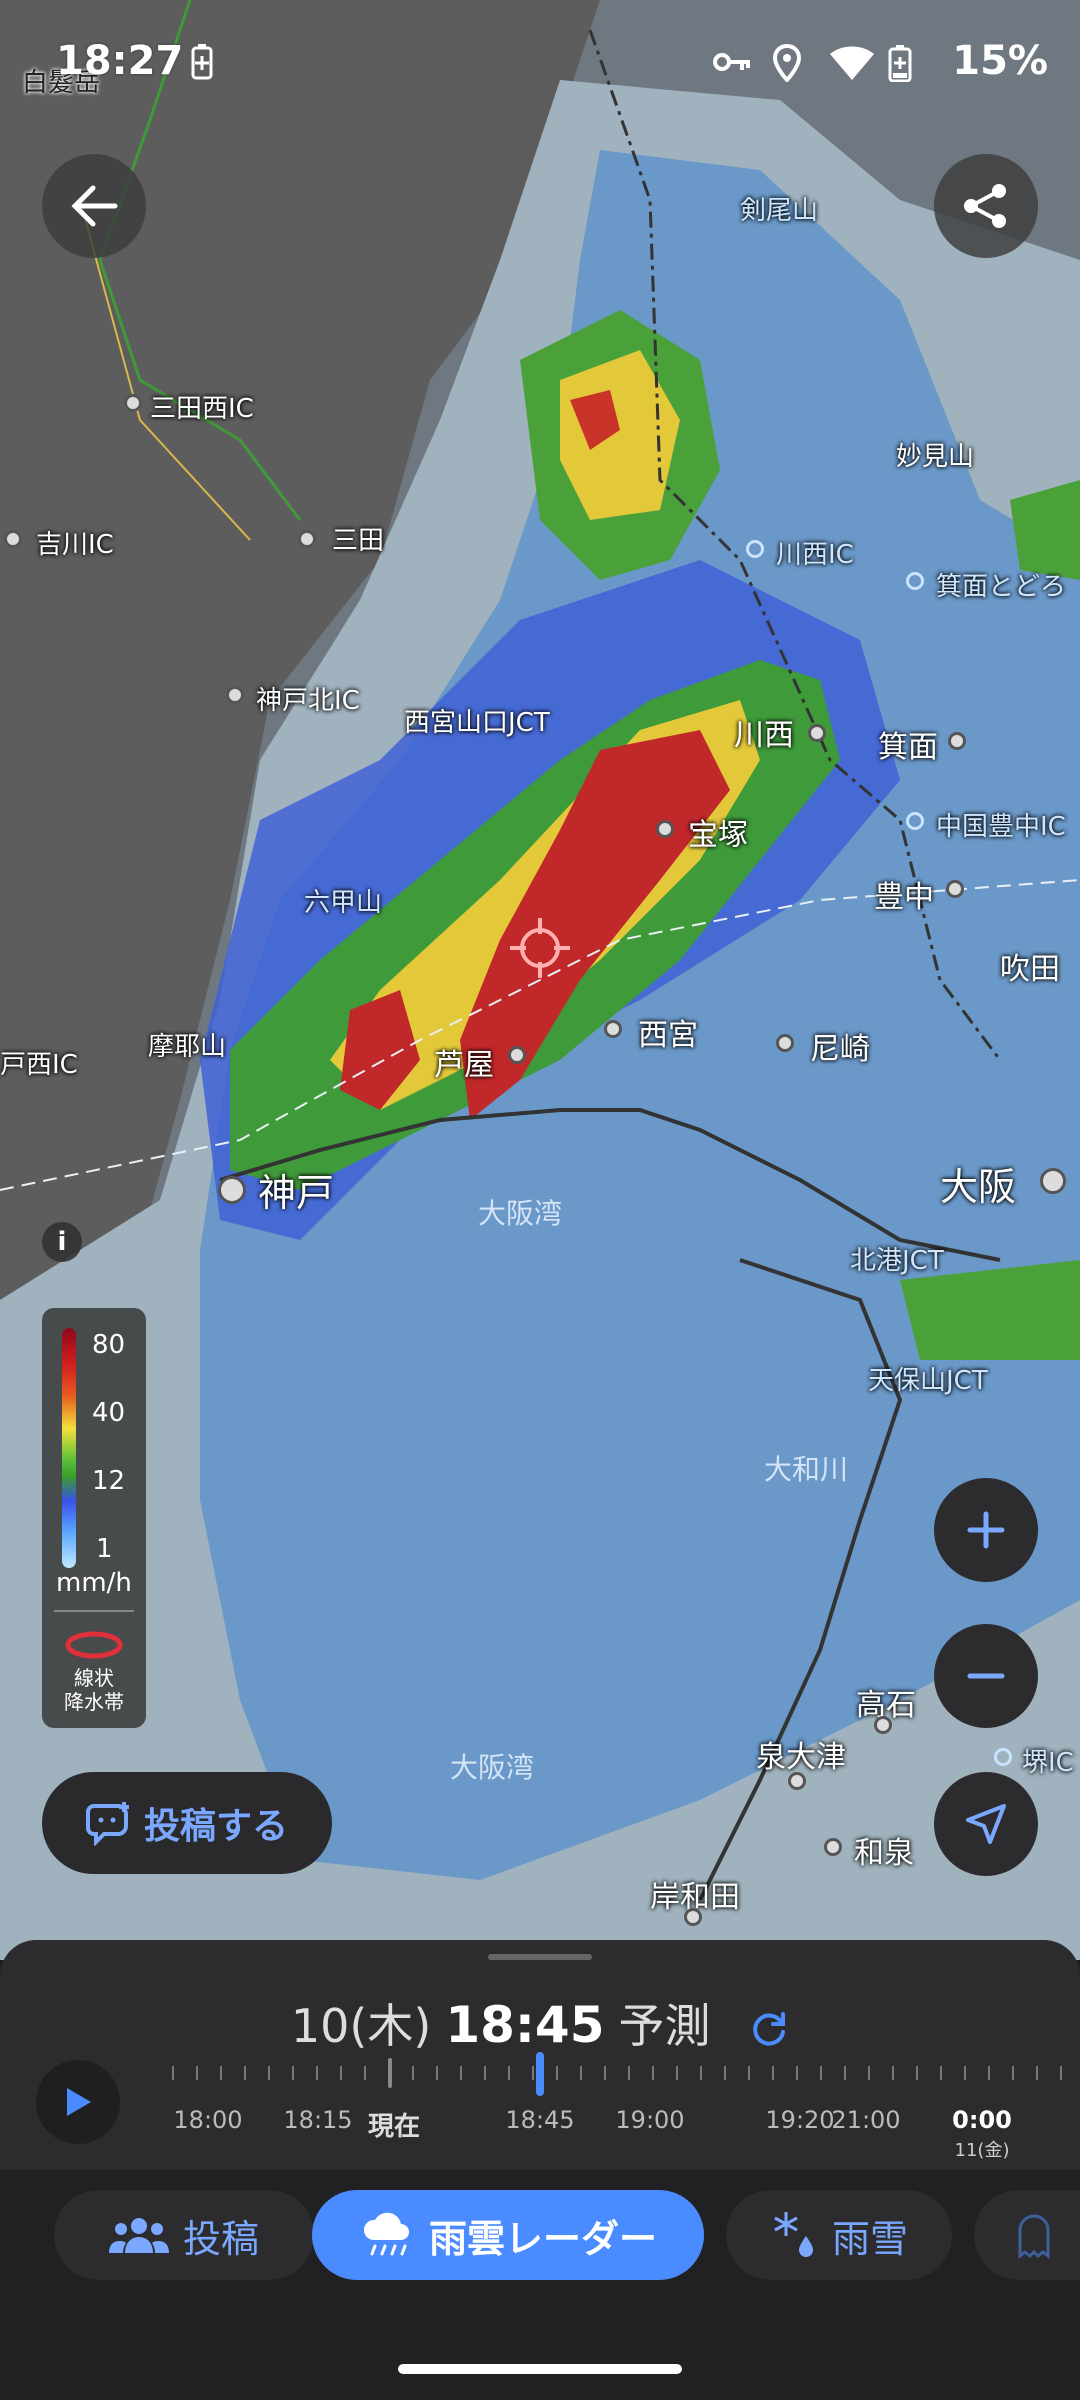 The height and width of the screenshot is (2400, 1080). Describe the element at coordinates (764, 735) in the screenshot. I see `place-label: 川西` at that location.